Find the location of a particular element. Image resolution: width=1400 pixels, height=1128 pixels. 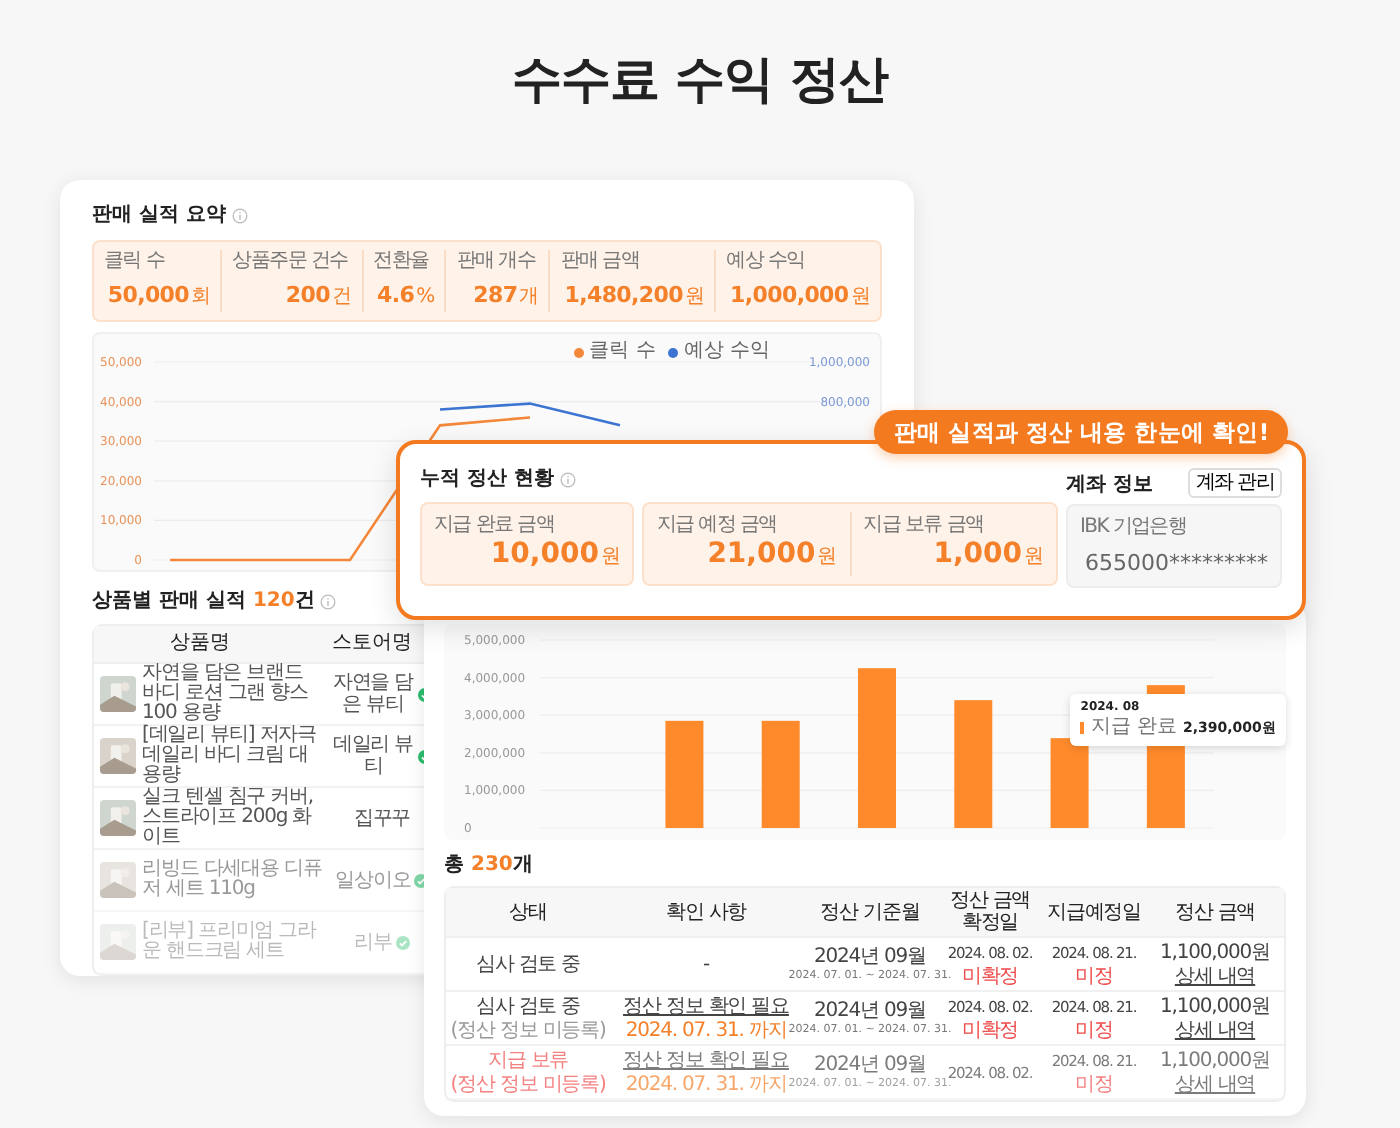

store-name: 리부 is located at coordinates (373, 942).